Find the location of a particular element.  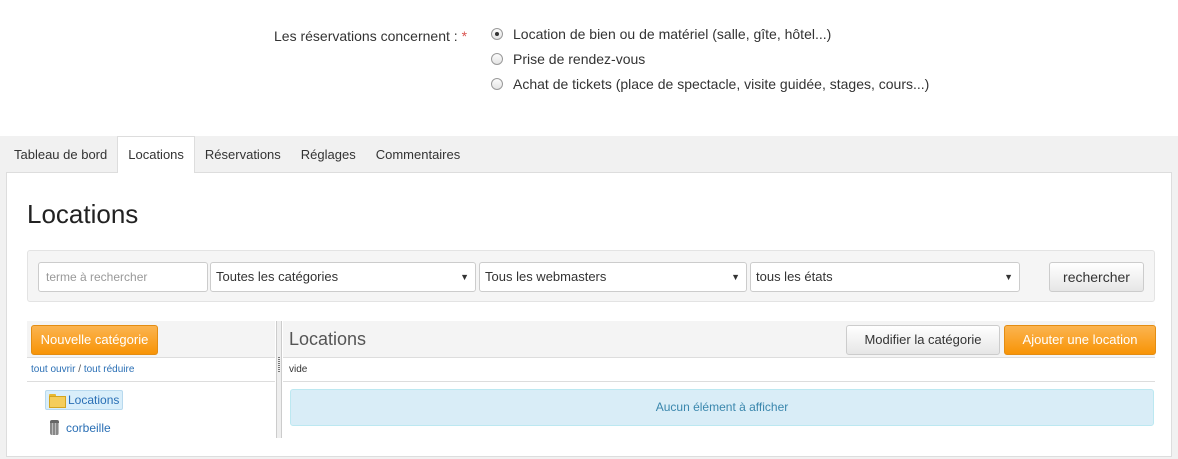

page-title: Locations is located at coordinates (83, 214).